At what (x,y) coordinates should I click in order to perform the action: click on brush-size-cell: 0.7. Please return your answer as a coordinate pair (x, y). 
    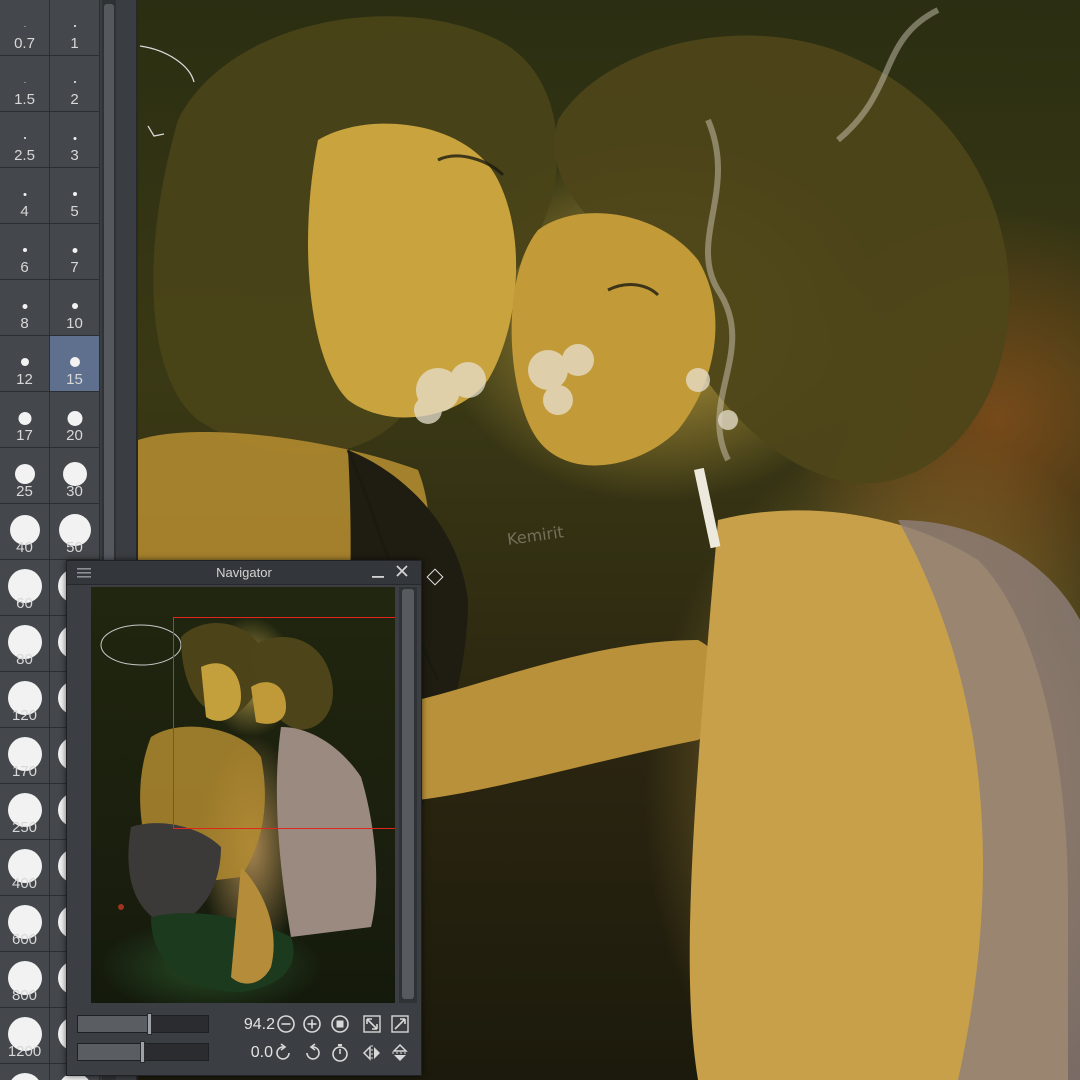
    Looking at the image, I should click on (25, 28).